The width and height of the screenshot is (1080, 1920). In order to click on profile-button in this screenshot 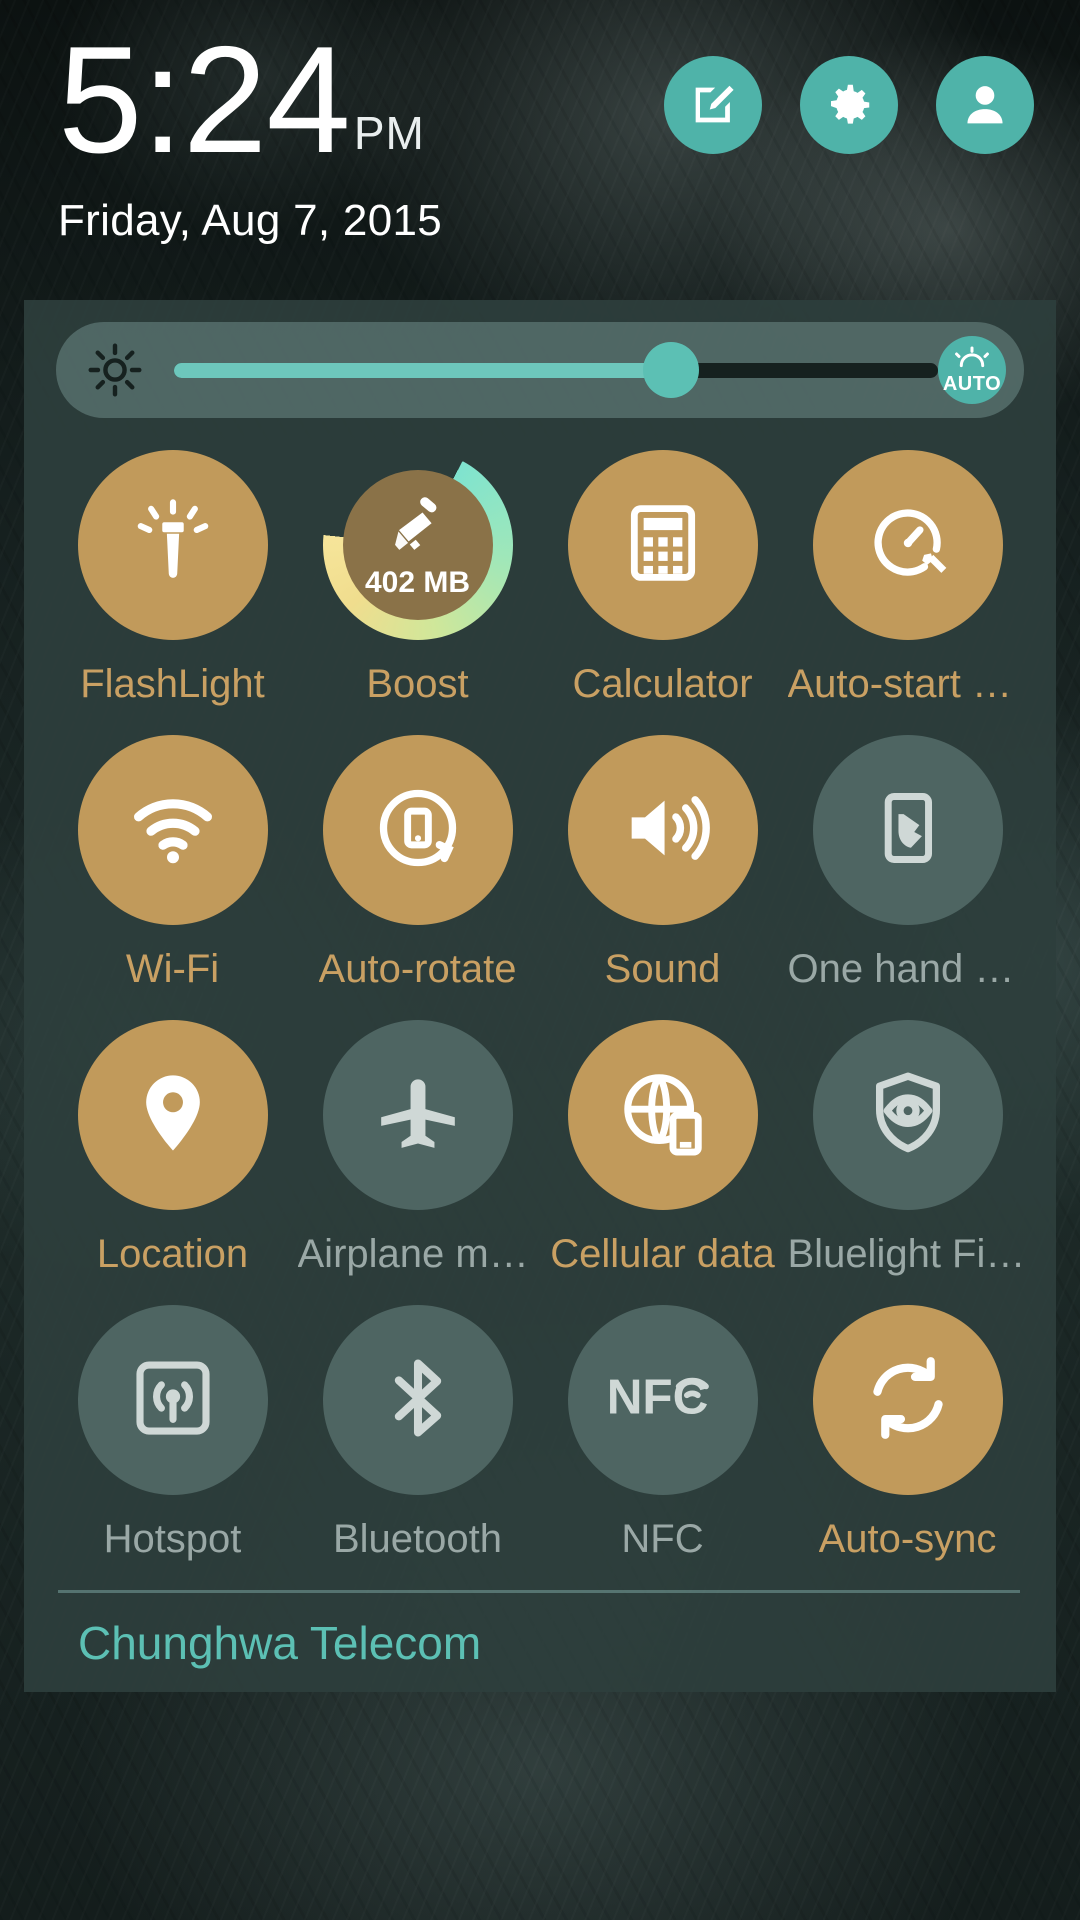, I will do `click(985, 105)`.